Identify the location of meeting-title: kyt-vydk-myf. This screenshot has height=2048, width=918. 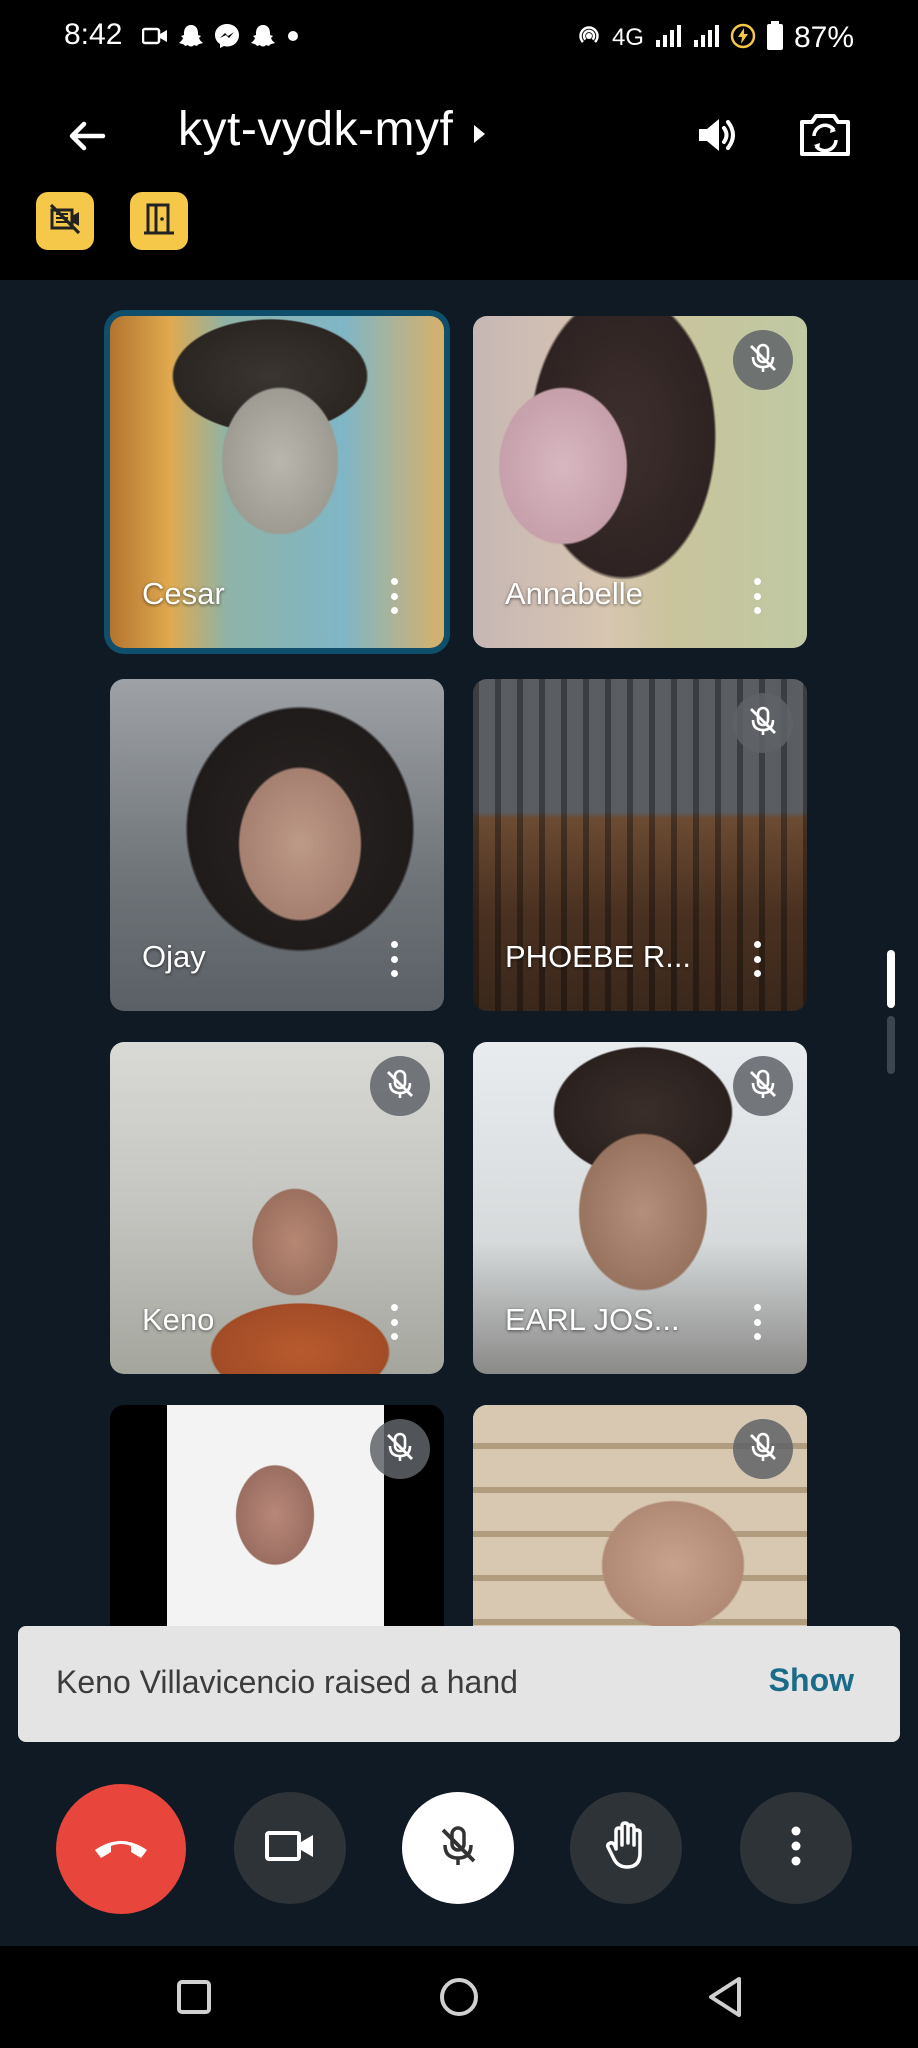
(332, 129).